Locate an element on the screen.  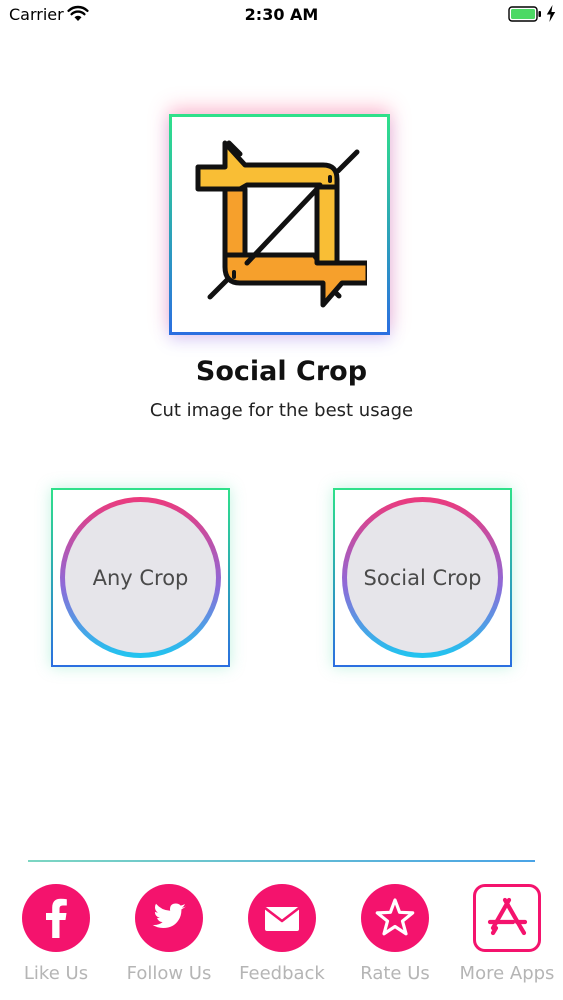
star-icon is located at coordinates (395, 917).